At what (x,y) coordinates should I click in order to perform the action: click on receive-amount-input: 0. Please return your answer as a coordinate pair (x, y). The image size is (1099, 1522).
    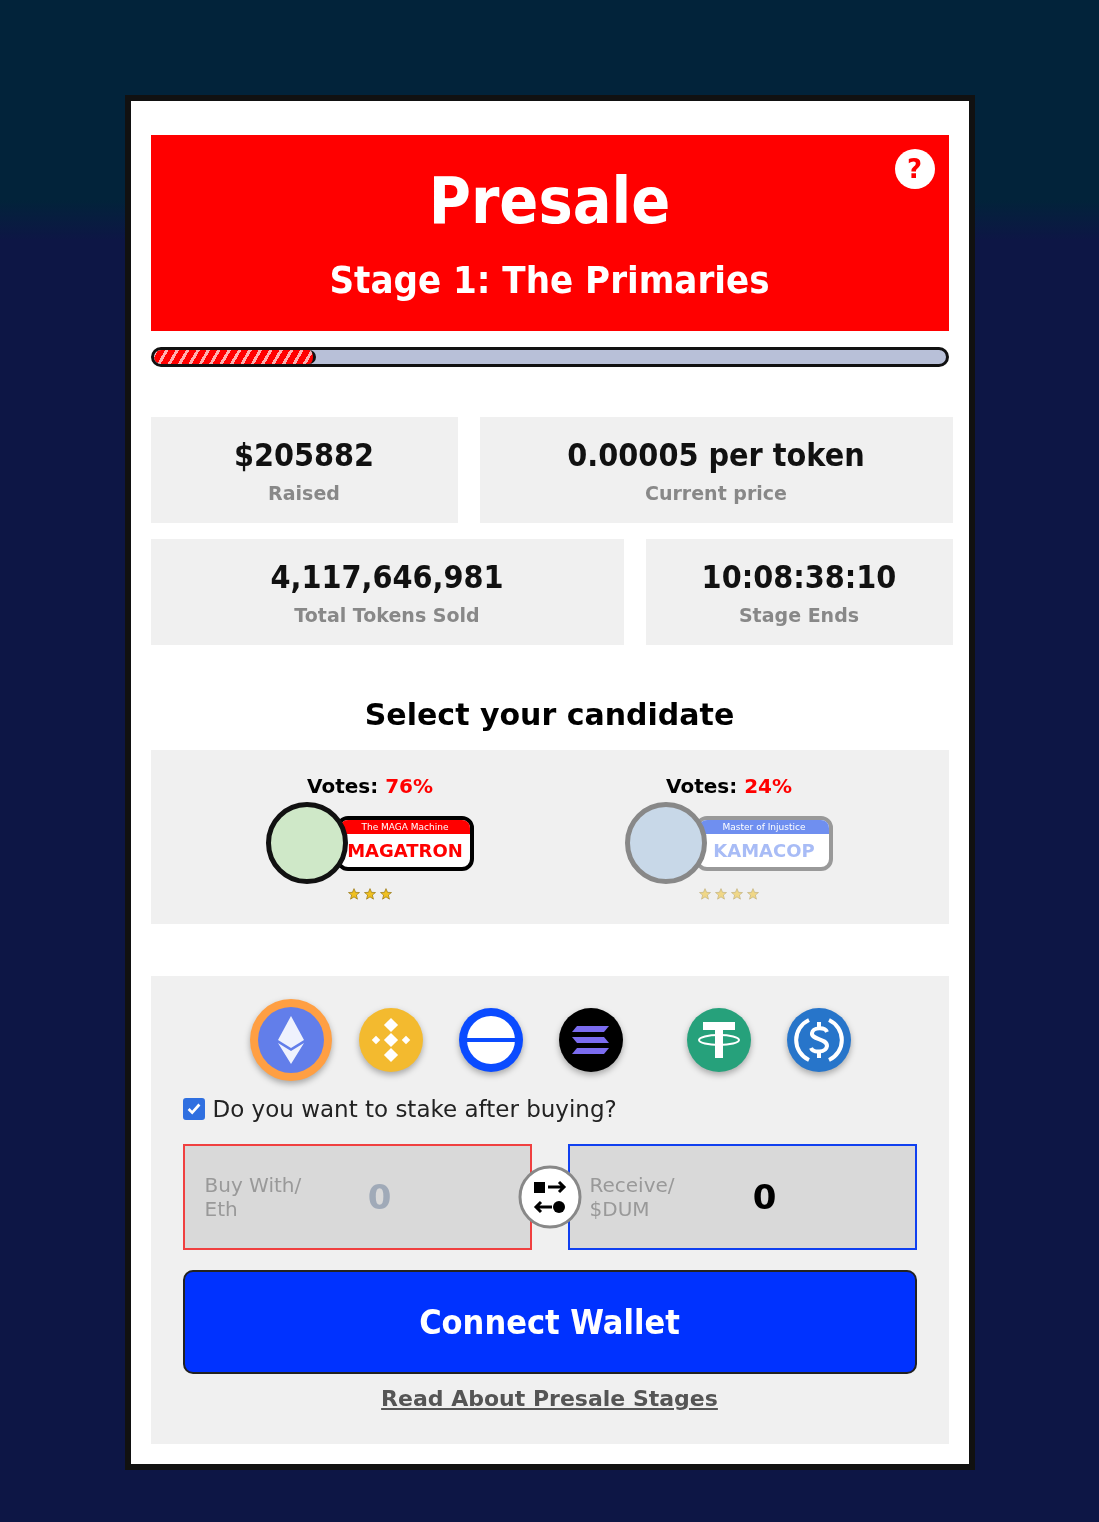
    Looking at the image, I should click on (764, 1197).